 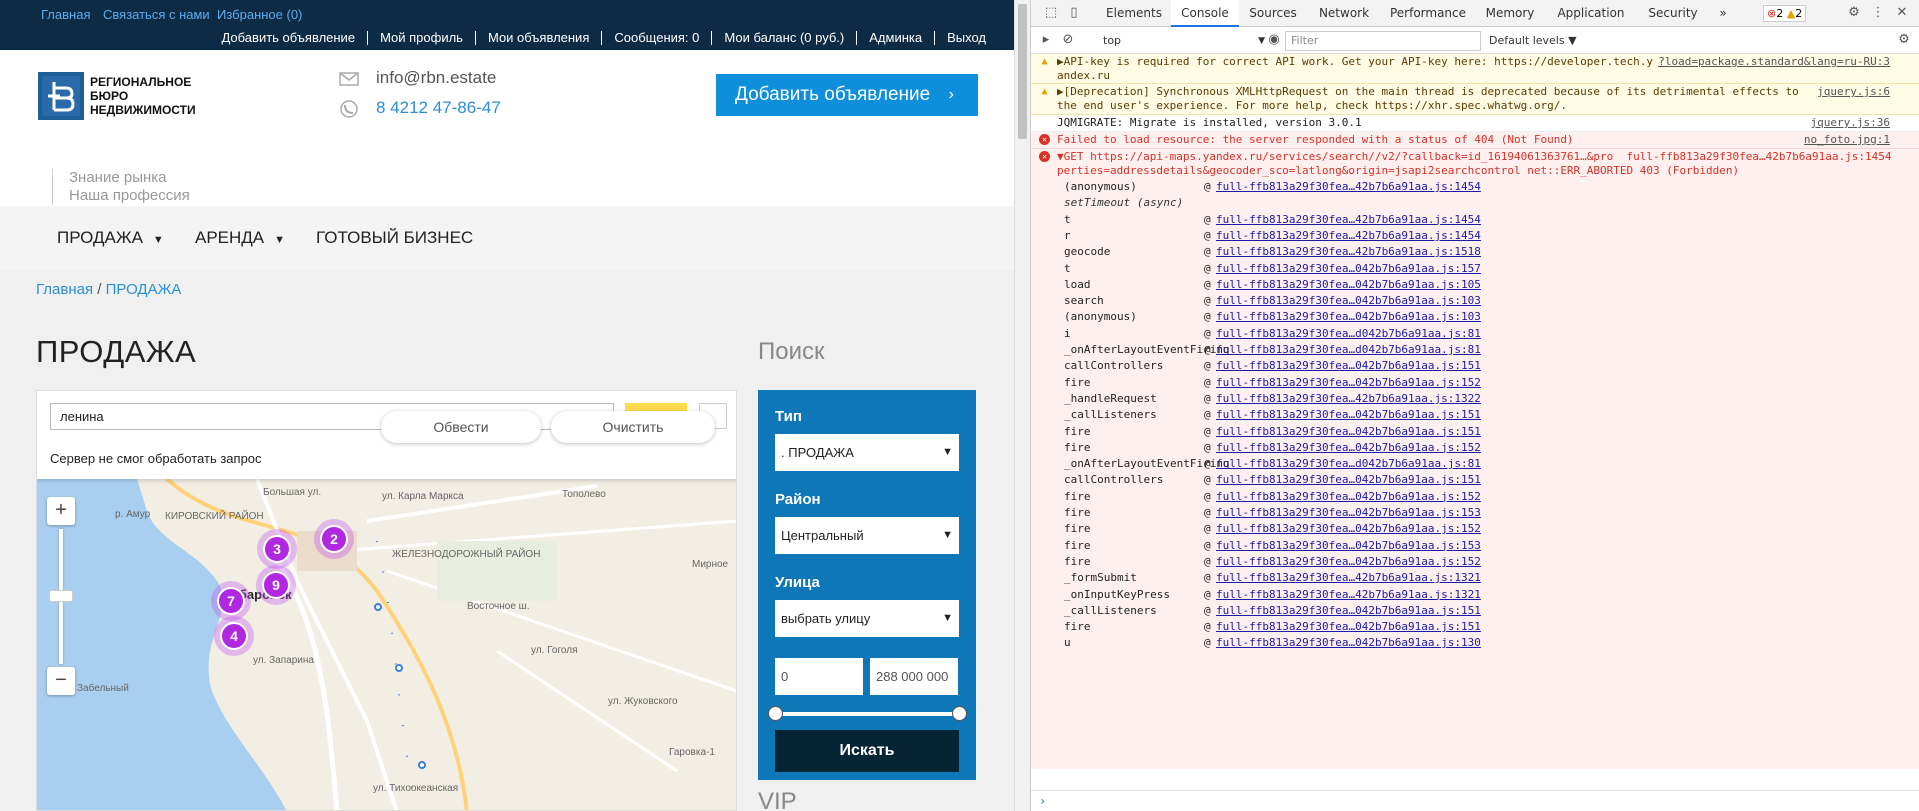 I want to click on map-cluster: 4, so click(x=234, y=636).